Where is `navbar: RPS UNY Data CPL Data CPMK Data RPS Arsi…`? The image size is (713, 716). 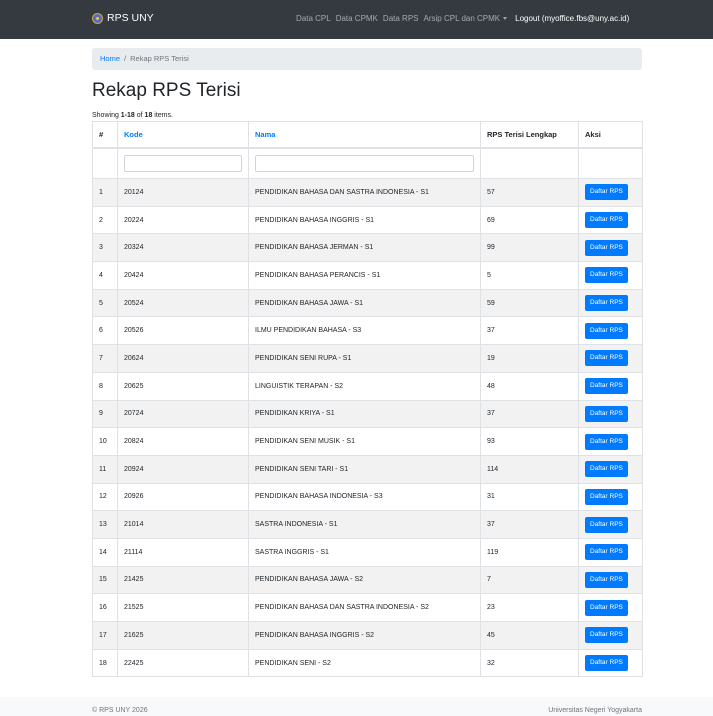 navbar: RPS UNY Data CPL Data CPMK Data RPS Arsi… is located at coordinates (356, 19).